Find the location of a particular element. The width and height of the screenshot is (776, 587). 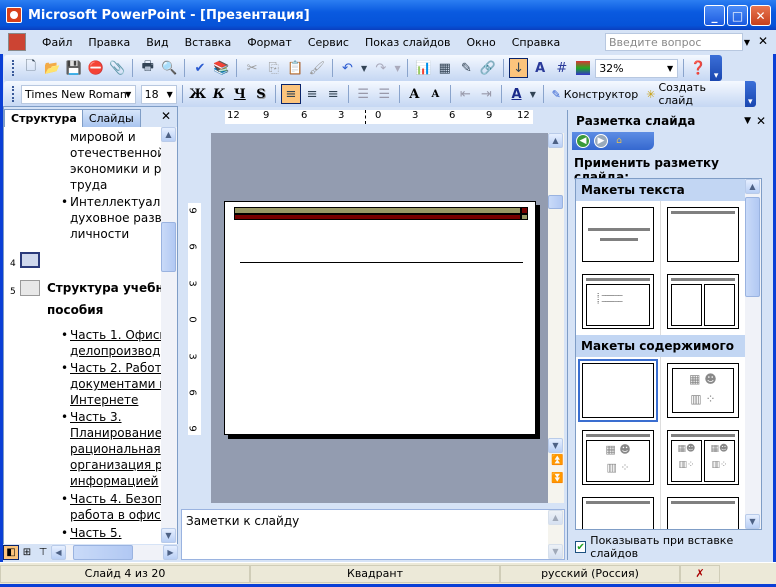

save-icon: 💾 is located at coordinates (74, 68).